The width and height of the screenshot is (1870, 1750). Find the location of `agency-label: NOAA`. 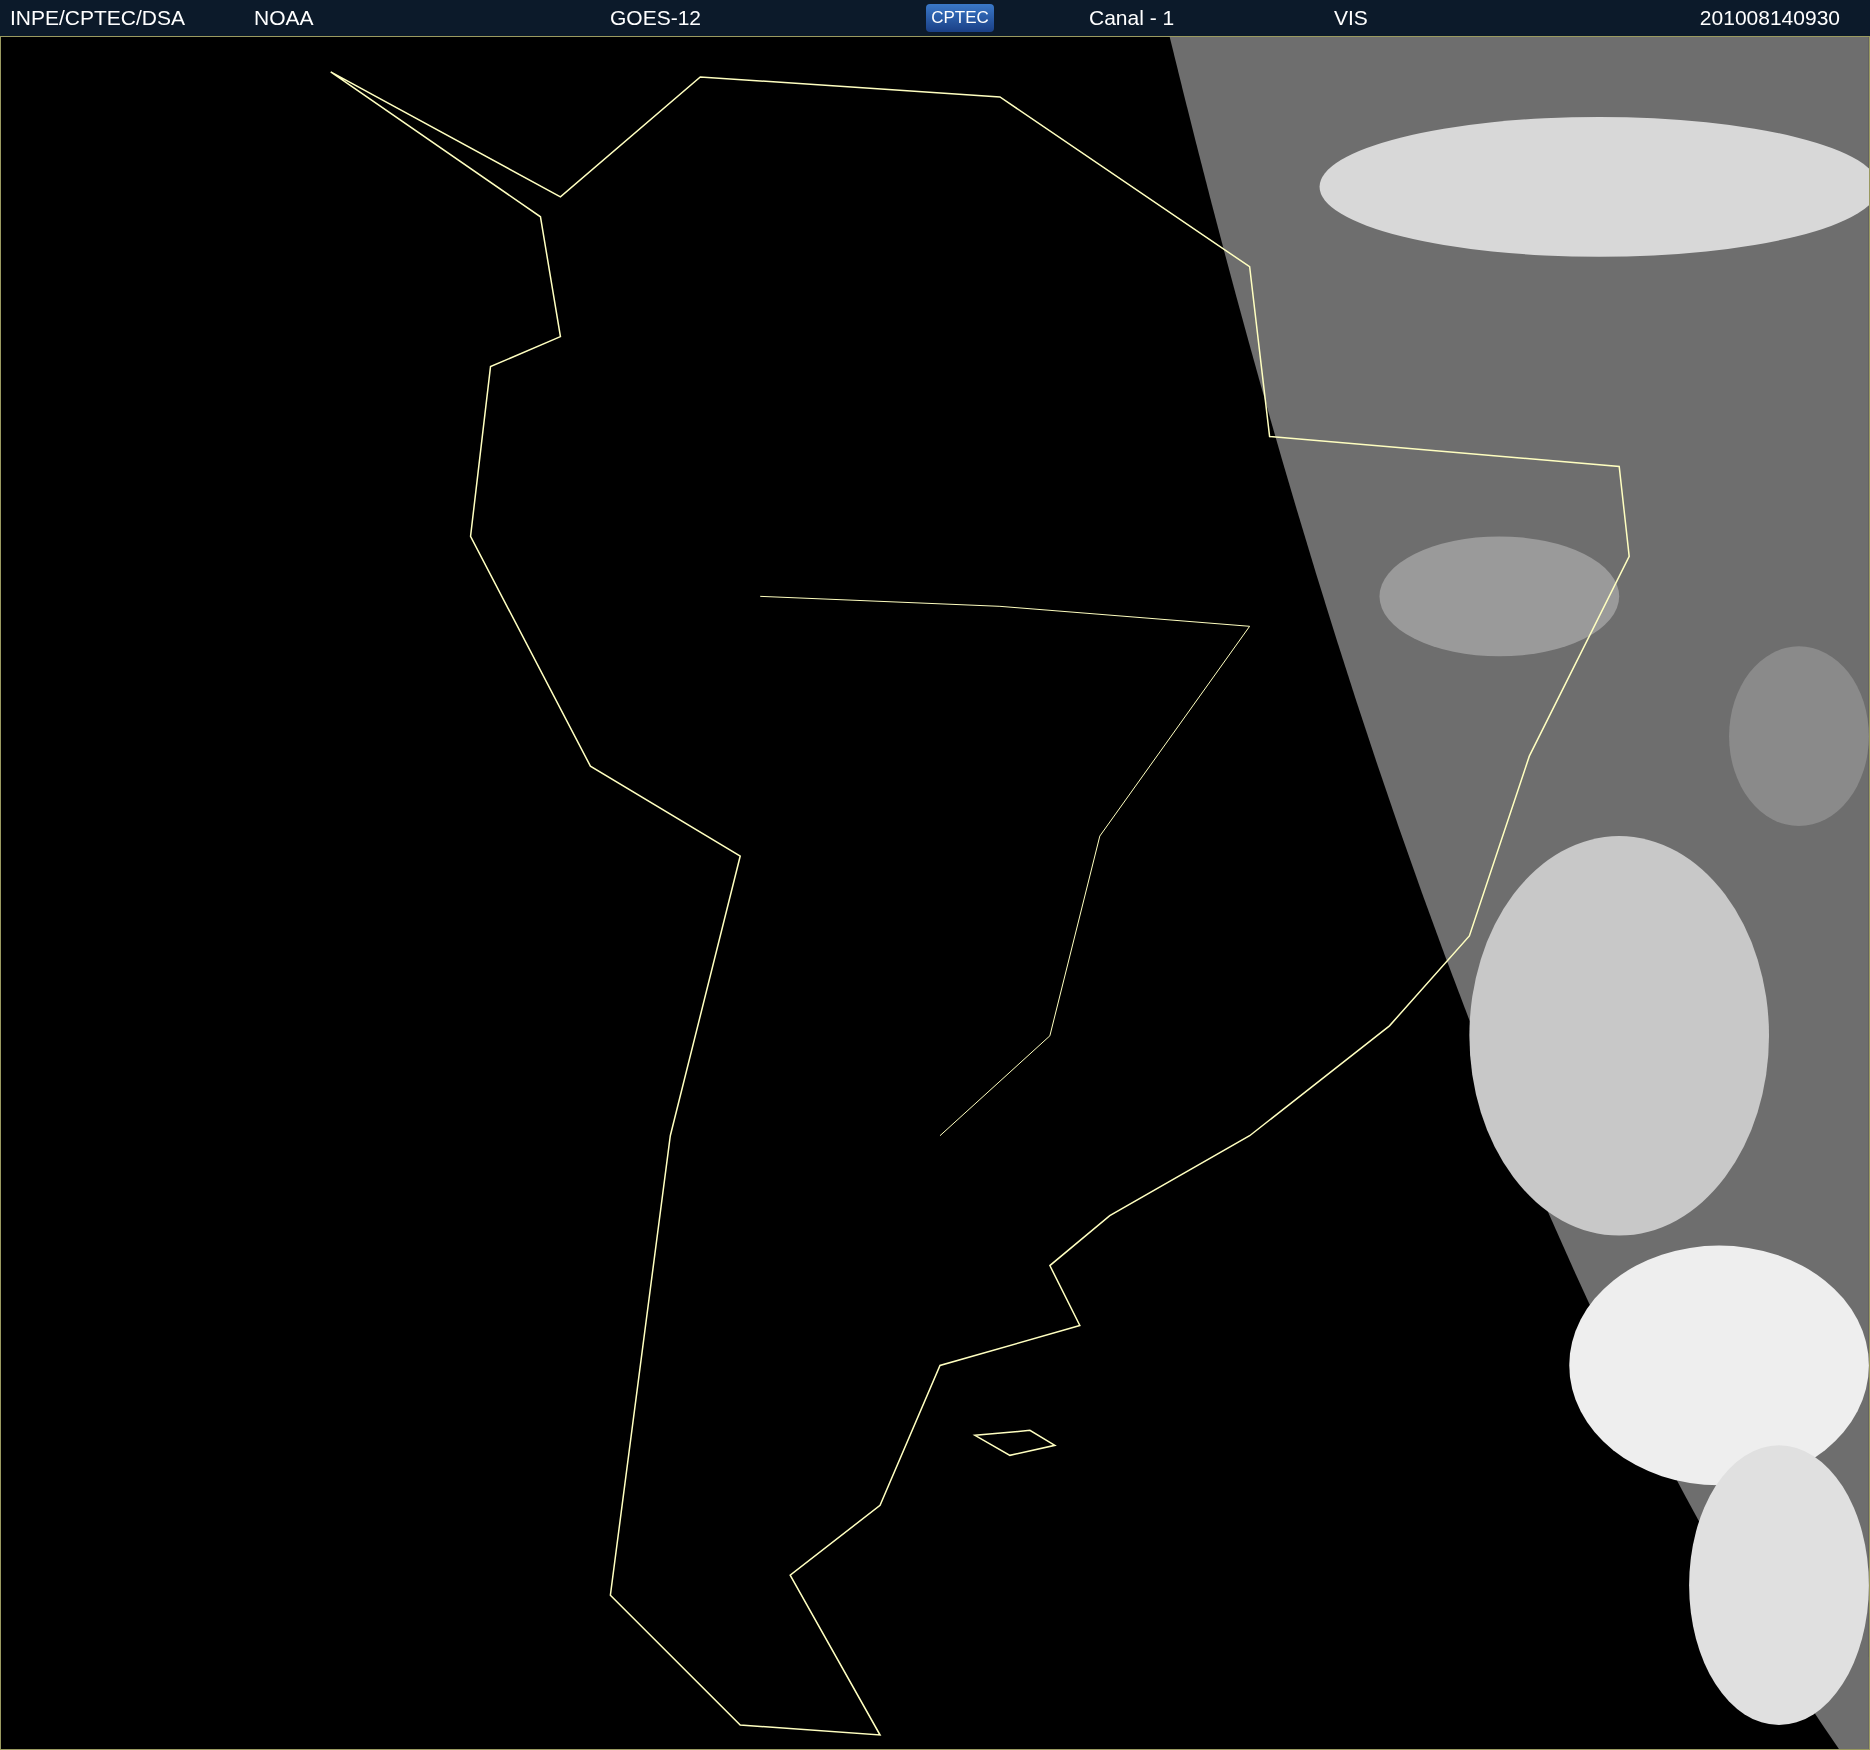

agency-label: NOAA is located at coordinates (284, 18).